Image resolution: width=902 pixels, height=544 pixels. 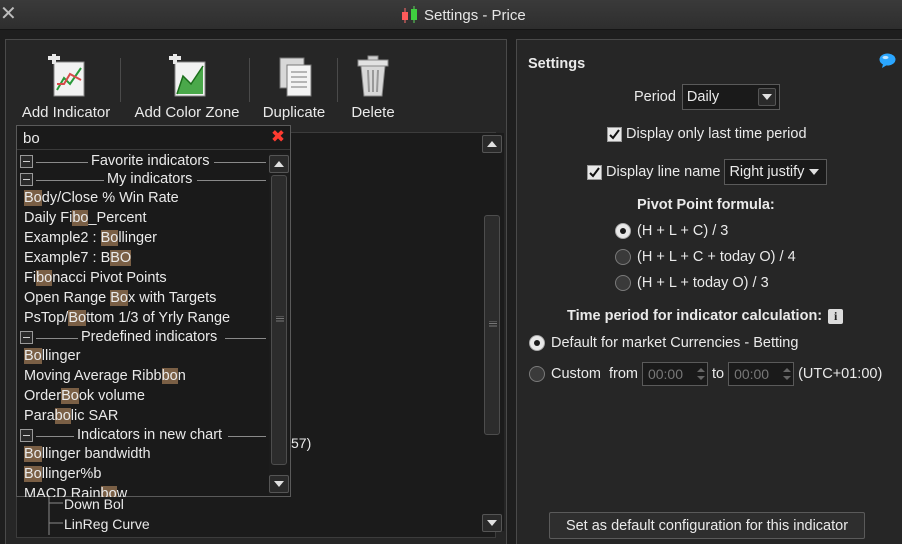 I want to click on grip-icon, so click(x=493, y=324).